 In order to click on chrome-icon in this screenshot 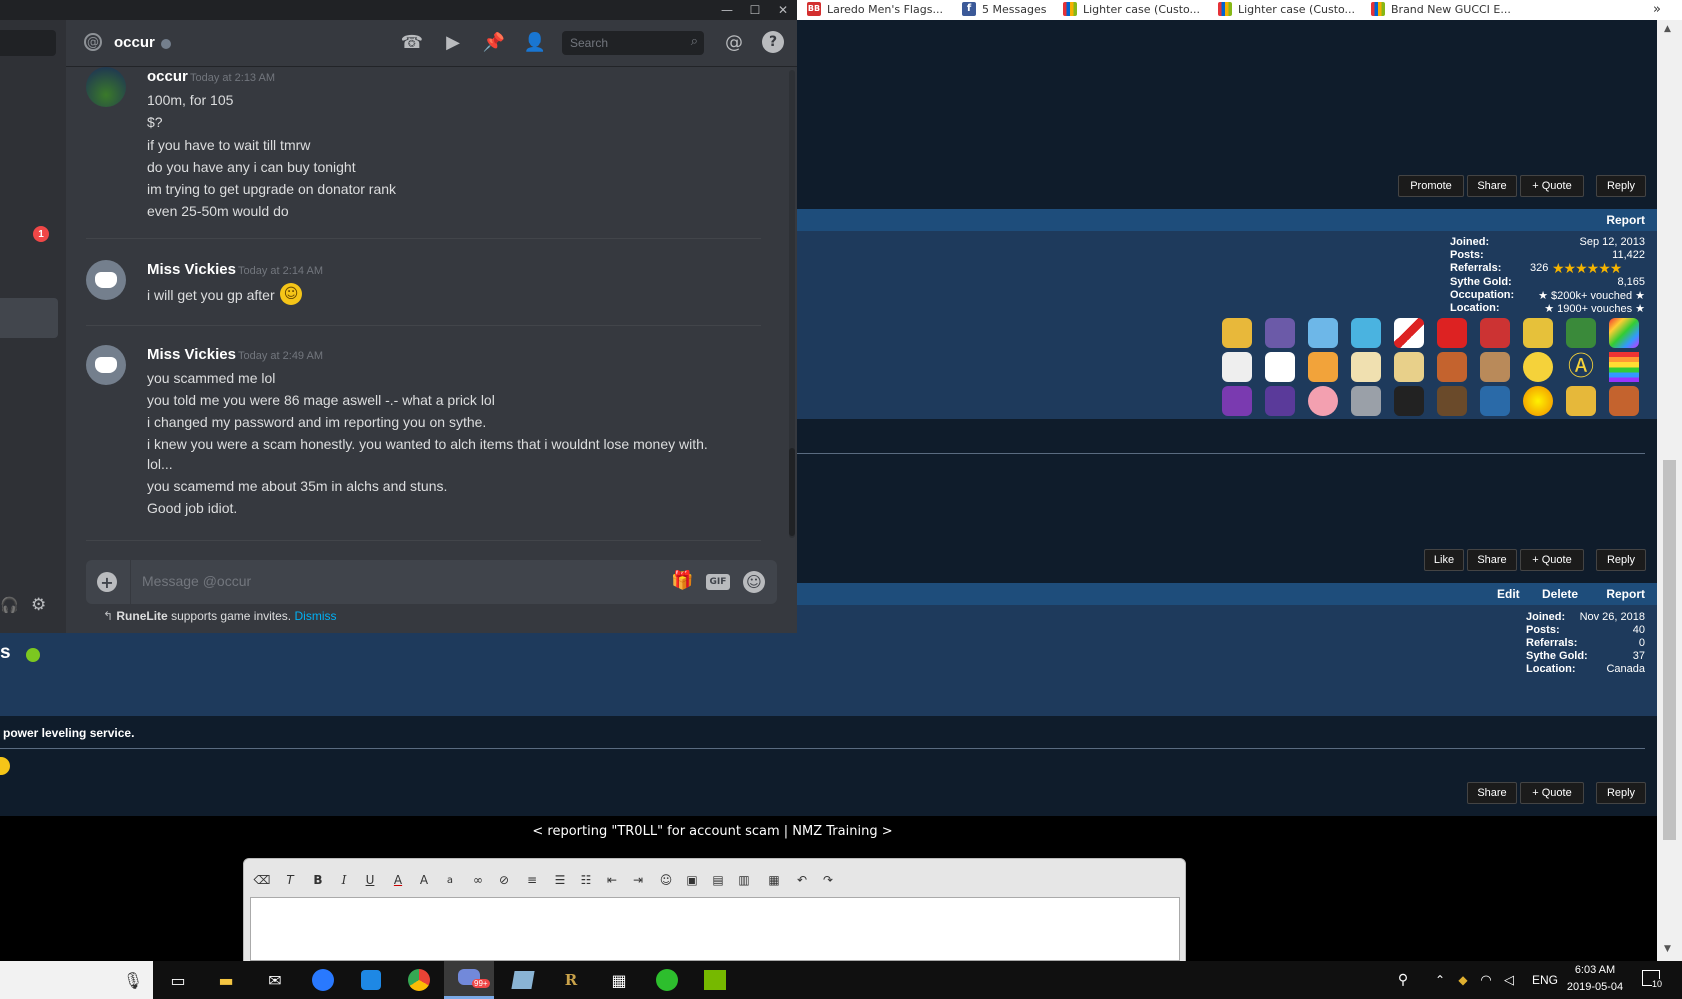, I will do `click(419, 980)`.